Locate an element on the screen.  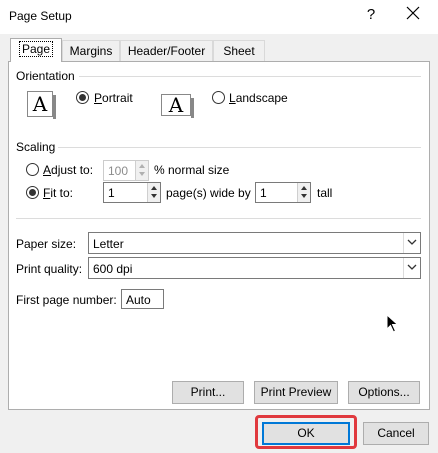
first-page-number-input: Auto is located at coordinates (142, 299).